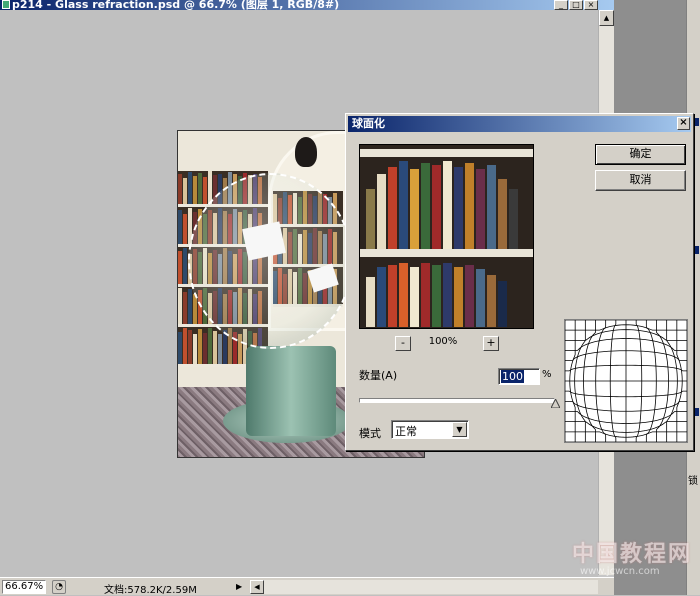  Describe the element at coordinates (640, 180) in the screenshot. I see `cancel-button: 取消` at that location.